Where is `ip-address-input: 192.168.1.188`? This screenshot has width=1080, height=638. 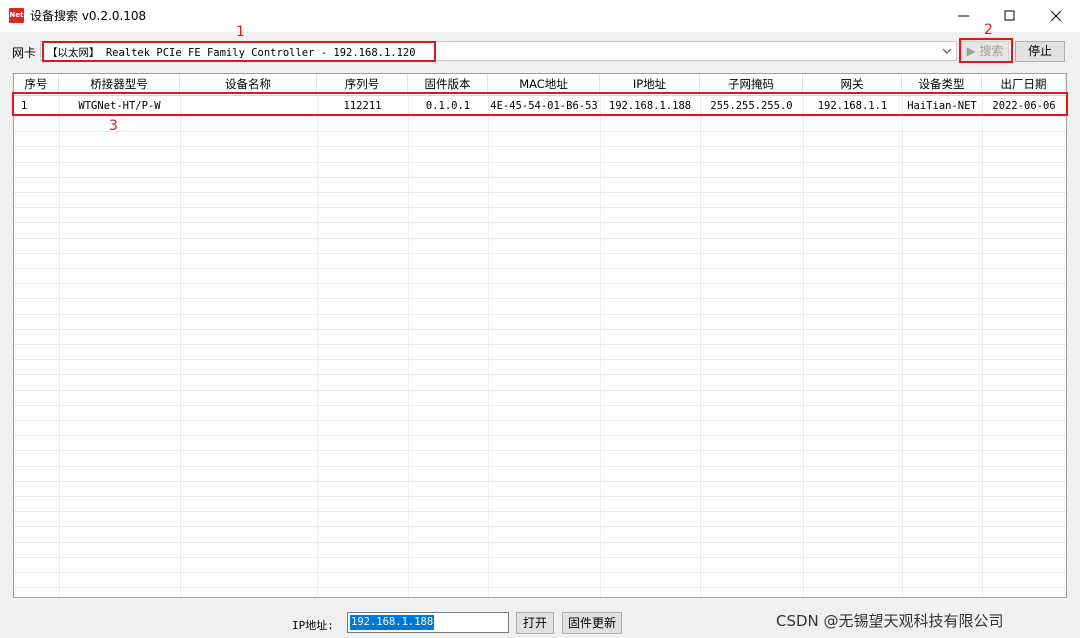
ip-address-input: 192.168.1.188 is located at coordinates (428, 622).